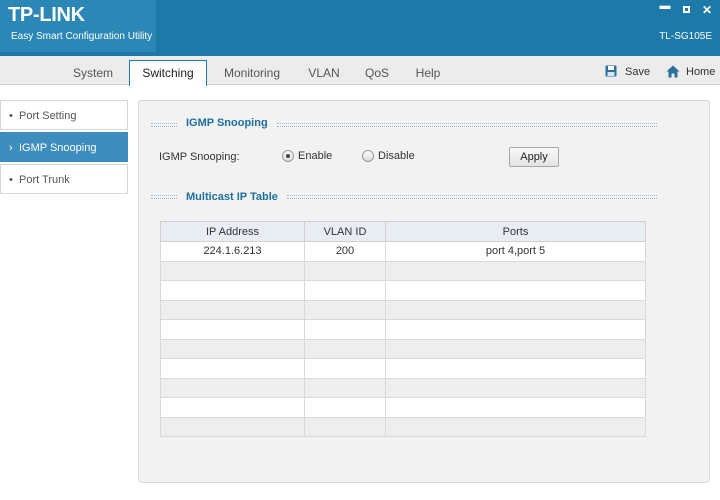  I want to click on sidebar: • Port Setting › IGMP Snooping • Port Trunk, so click(64, 148).